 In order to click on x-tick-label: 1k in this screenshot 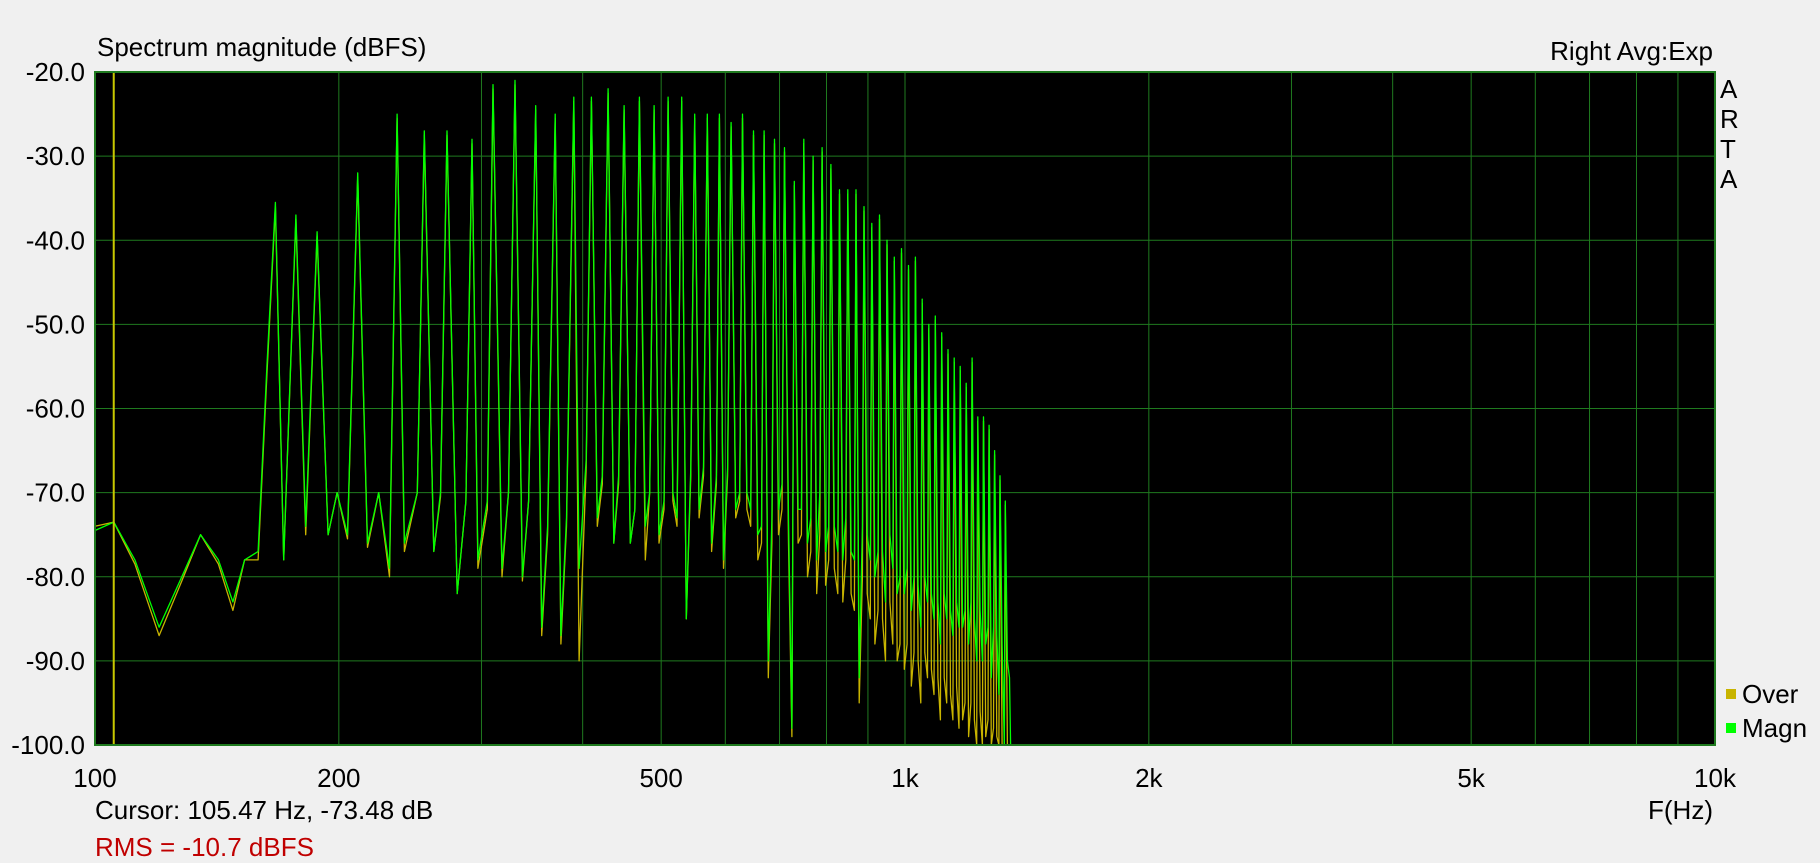, I will do `click(905, 778)`.